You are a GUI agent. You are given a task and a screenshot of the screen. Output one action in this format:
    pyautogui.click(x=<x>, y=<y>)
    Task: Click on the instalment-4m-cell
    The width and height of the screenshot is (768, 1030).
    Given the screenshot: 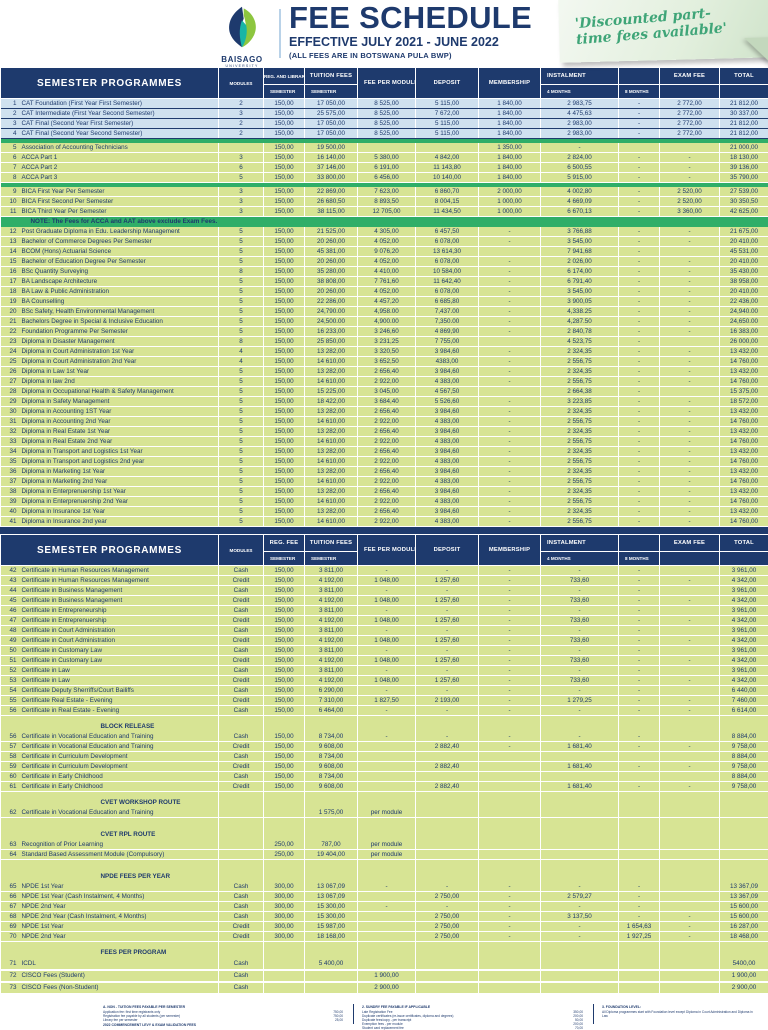 What is the action you would take?
    pyautogui.click(x=580, y=855)
    